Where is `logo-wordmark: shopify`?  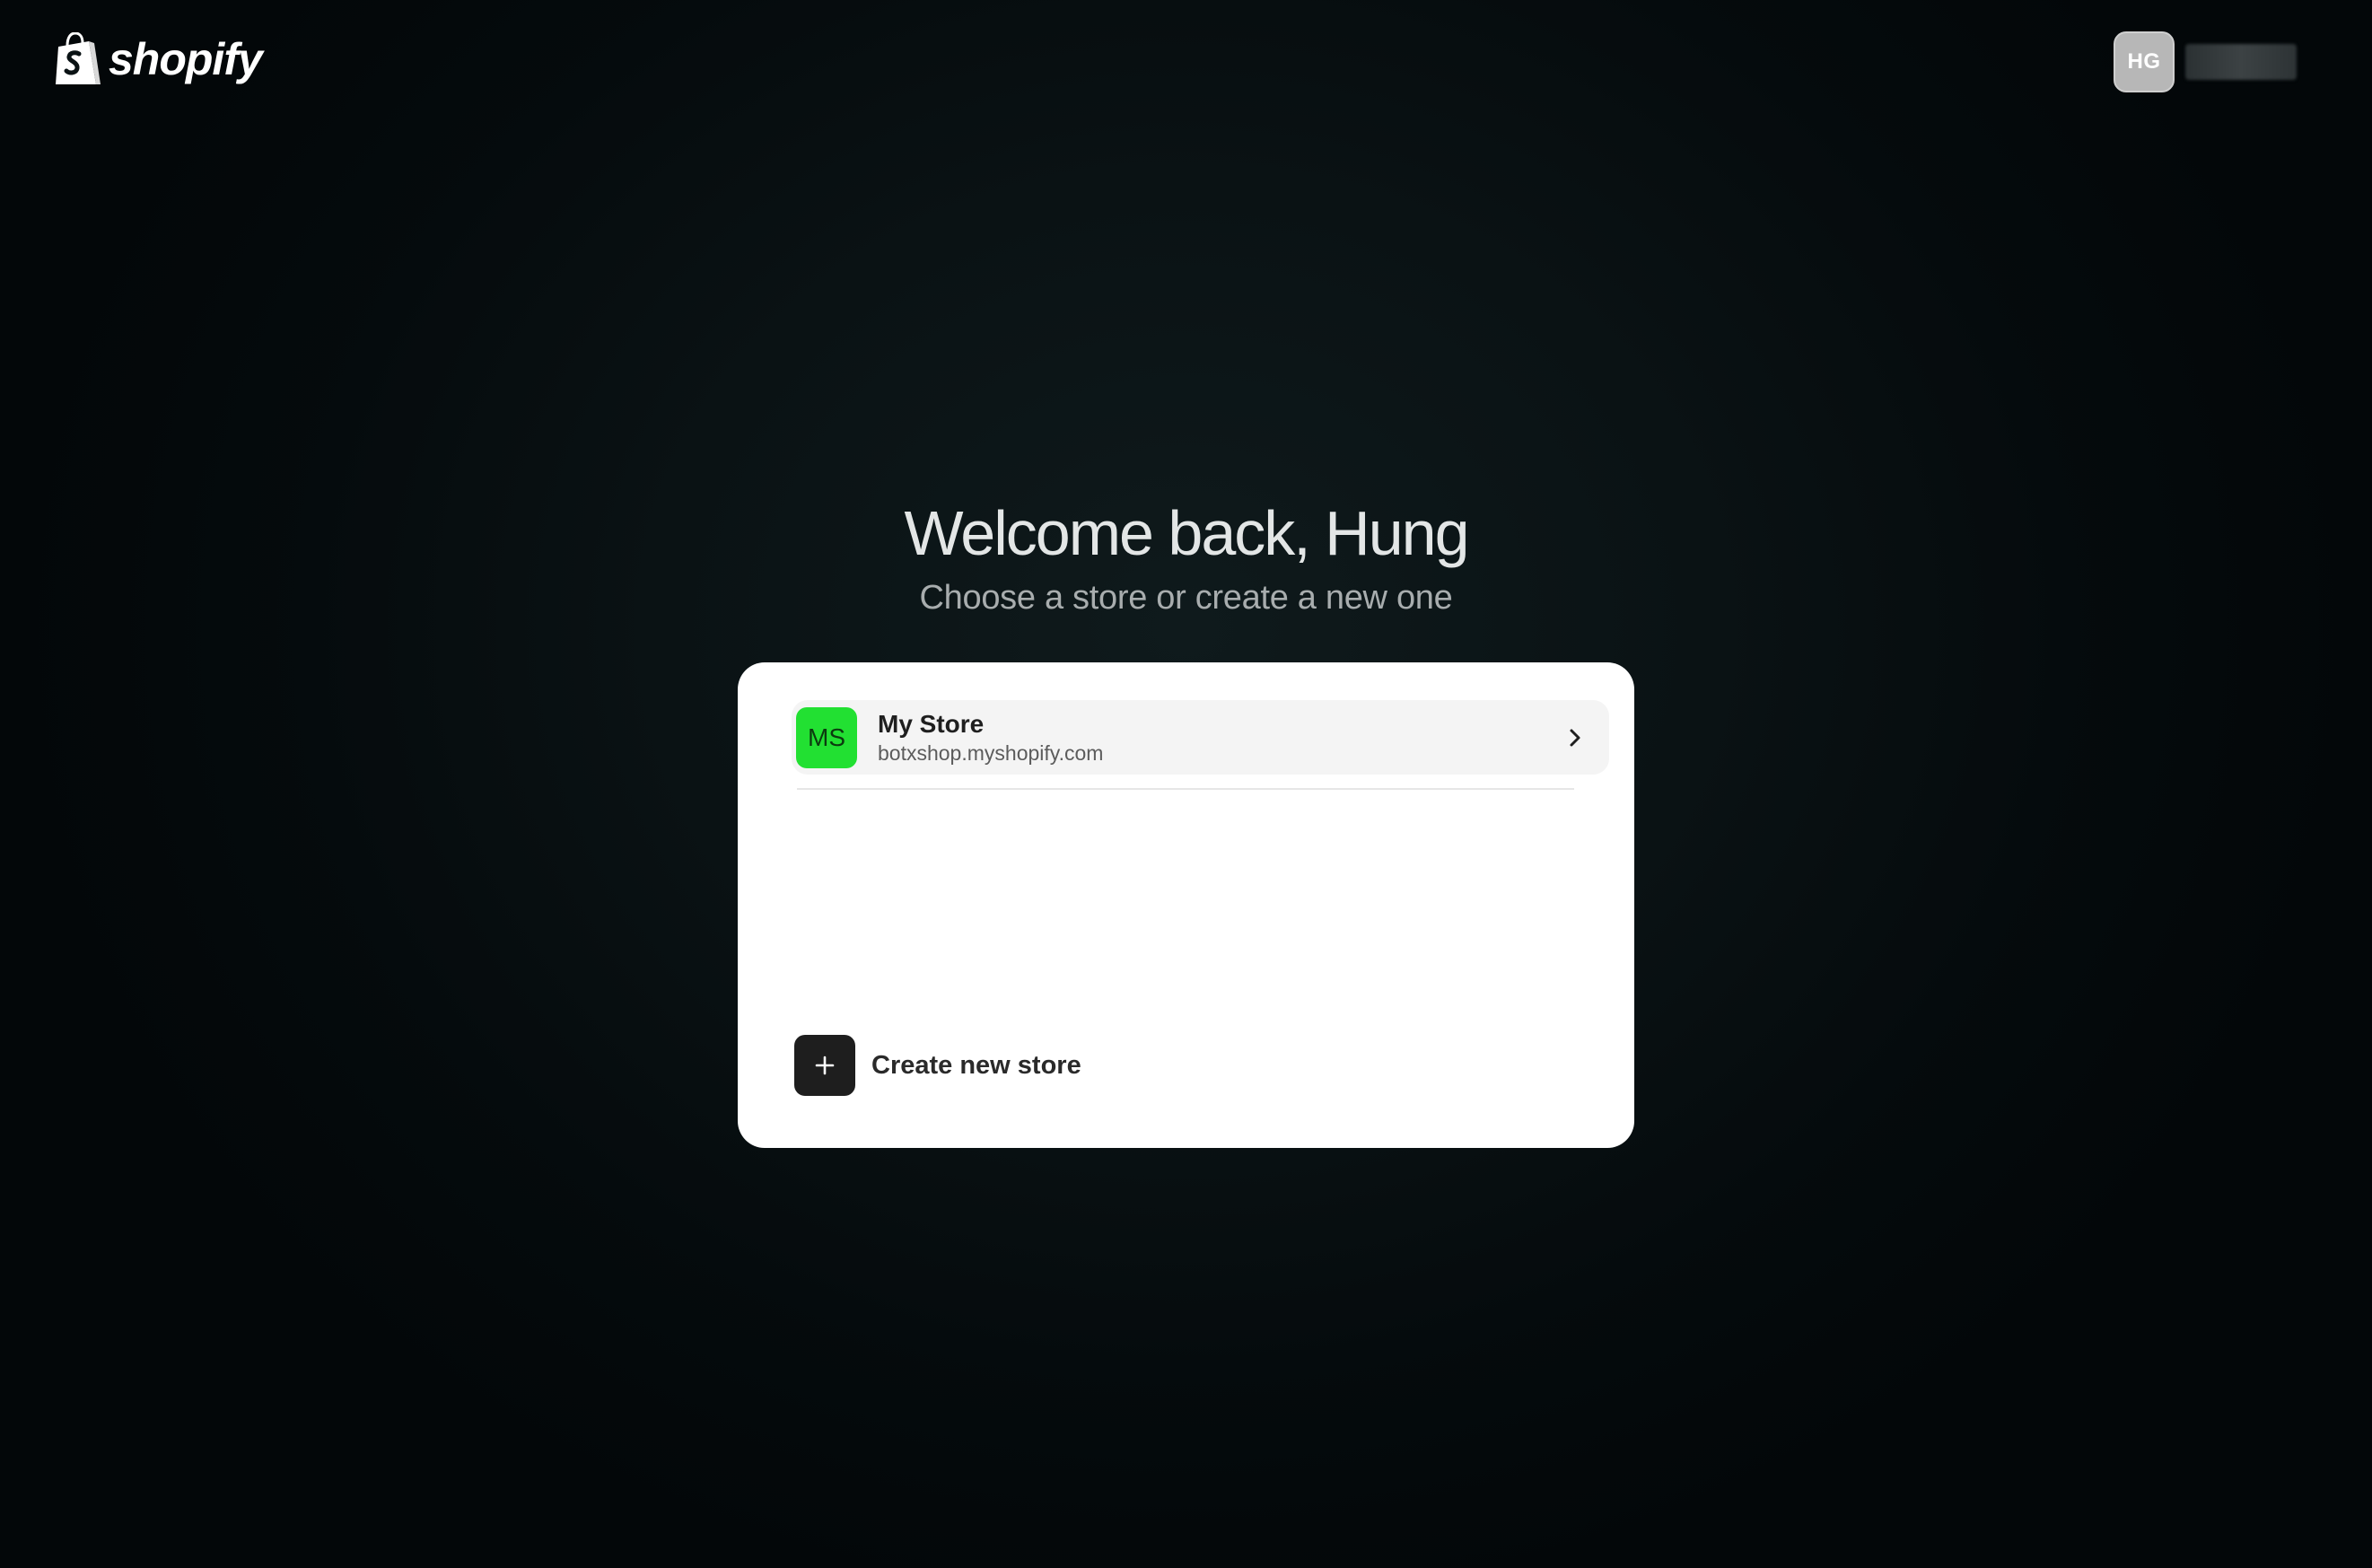 logo-wordmark: shopify is located at coordinates (186, 59).